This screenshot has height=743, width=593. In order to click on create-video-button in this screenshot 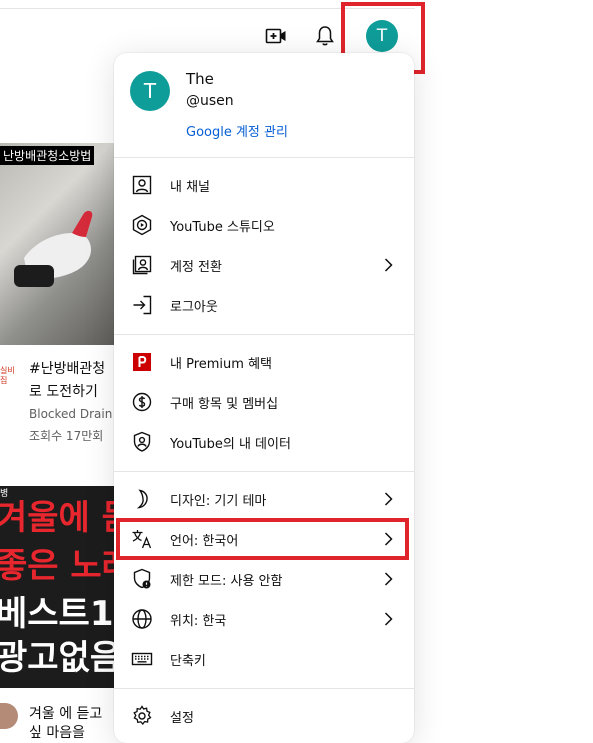, I will do `click(276, 36)`.